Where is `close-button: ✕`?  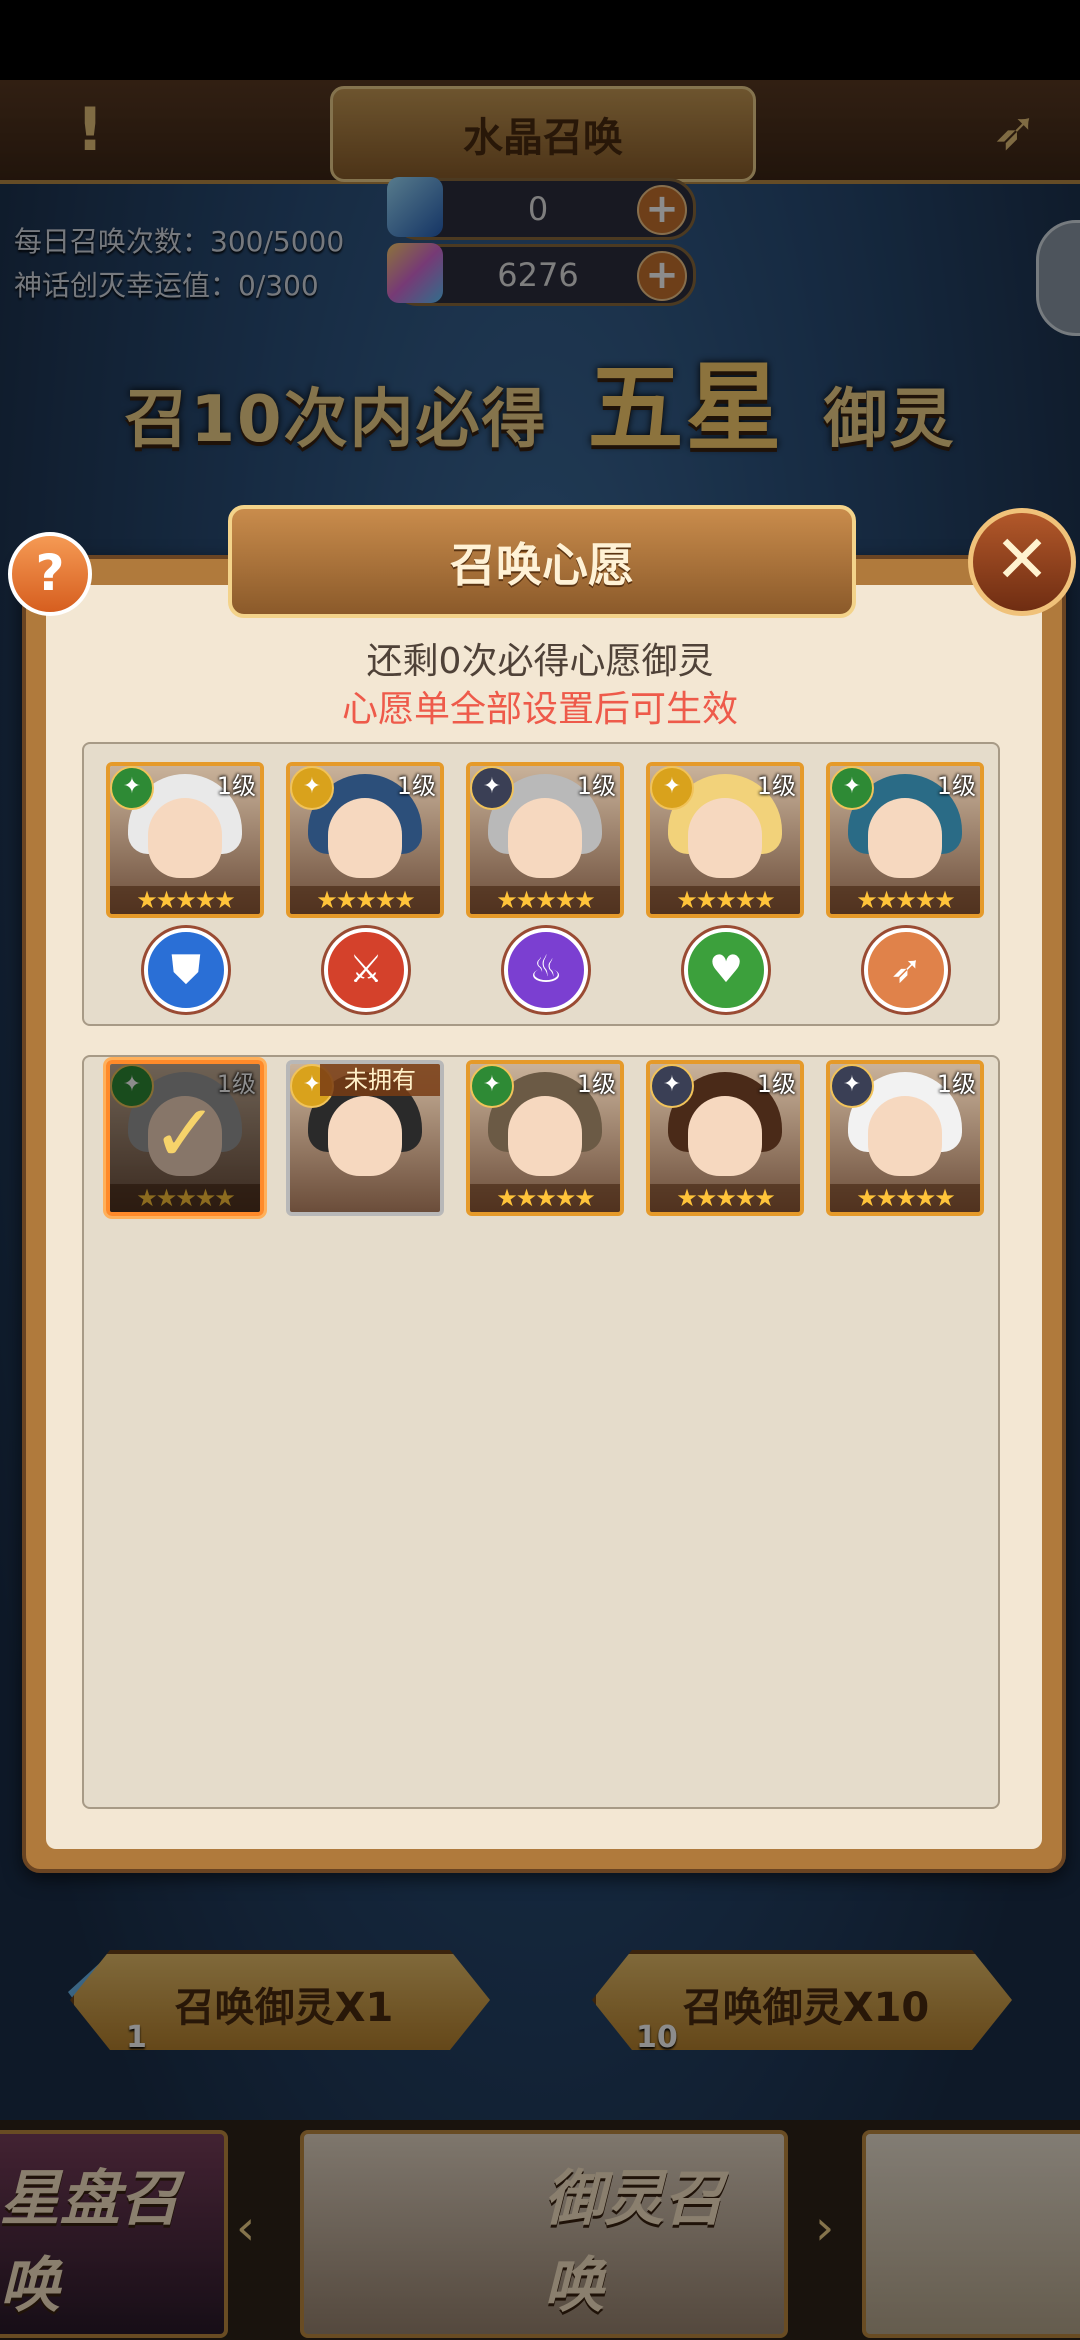 close-button: ✕ is located at coordinates (1022, 562).